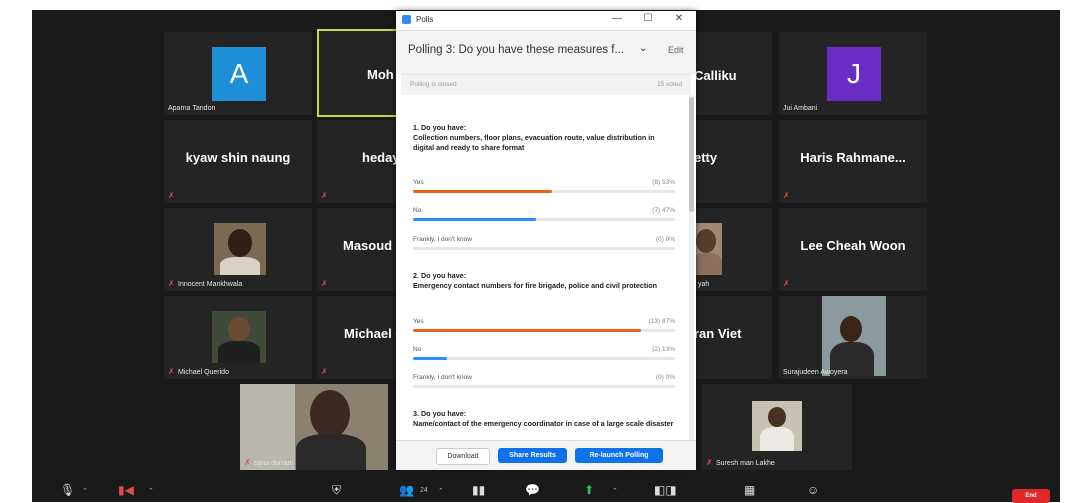 The width and height of the screenshot is (1072, 503). I want to click on relaunch-polling-button: Re-launch Polling, so click(619, 455).